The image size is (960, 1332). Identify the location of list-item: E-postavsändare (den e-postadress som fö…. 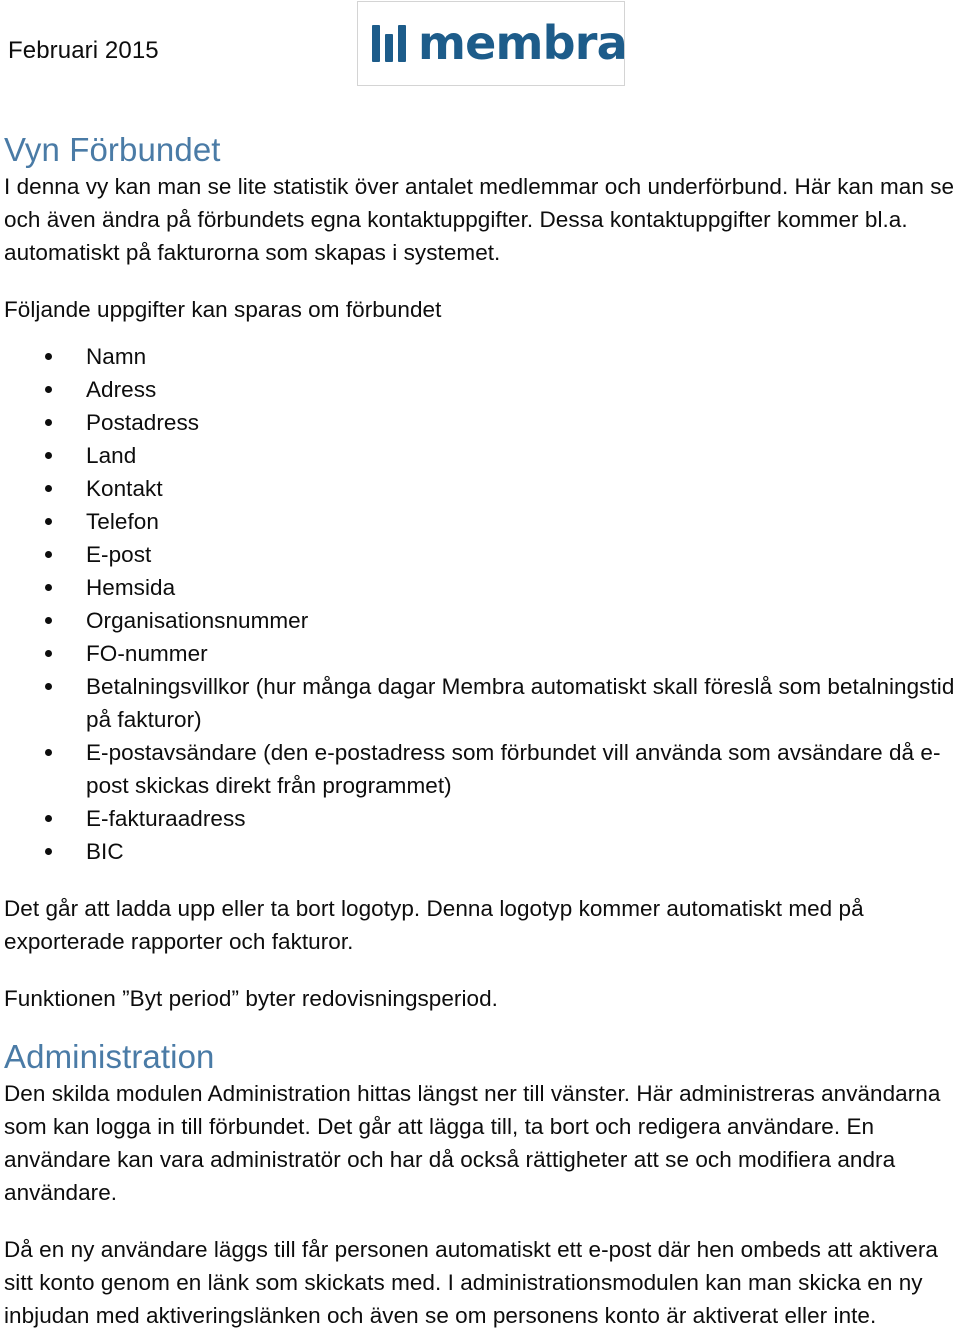
(480, 769).